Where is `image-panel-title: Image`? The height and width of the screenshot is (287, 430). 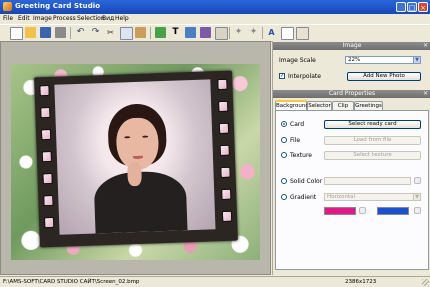 image-panel-title: Image is located at coordinates (352, 45).